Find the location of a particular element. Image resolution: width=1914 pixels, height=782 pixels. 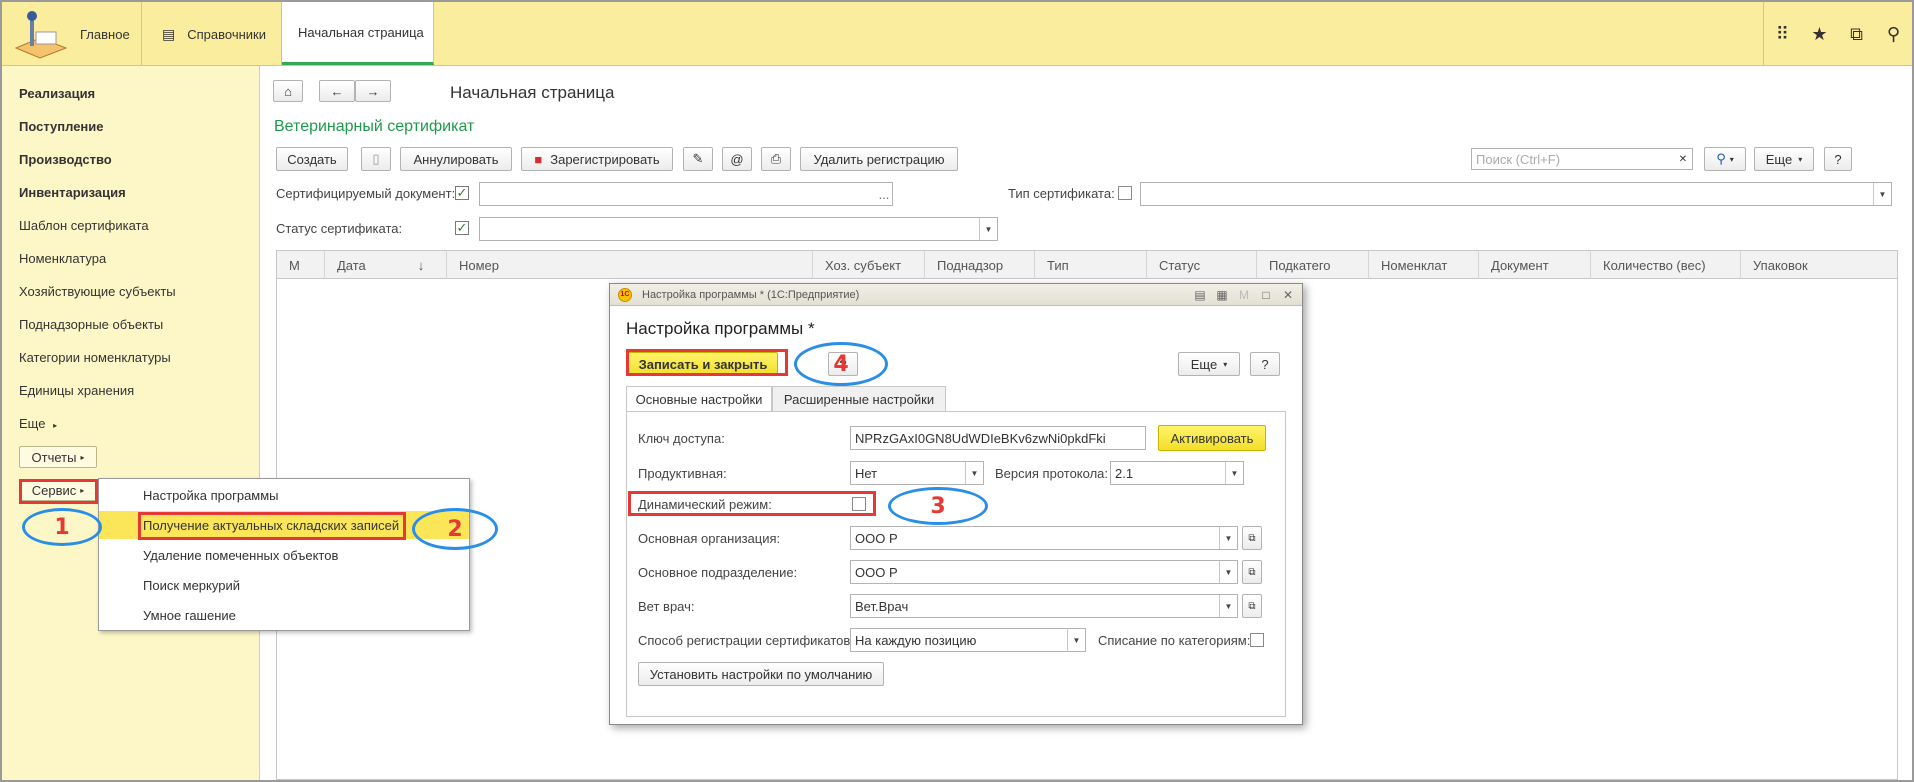

delete-registration-button: Удалить регистрацию is located at coordinates (879, 159).